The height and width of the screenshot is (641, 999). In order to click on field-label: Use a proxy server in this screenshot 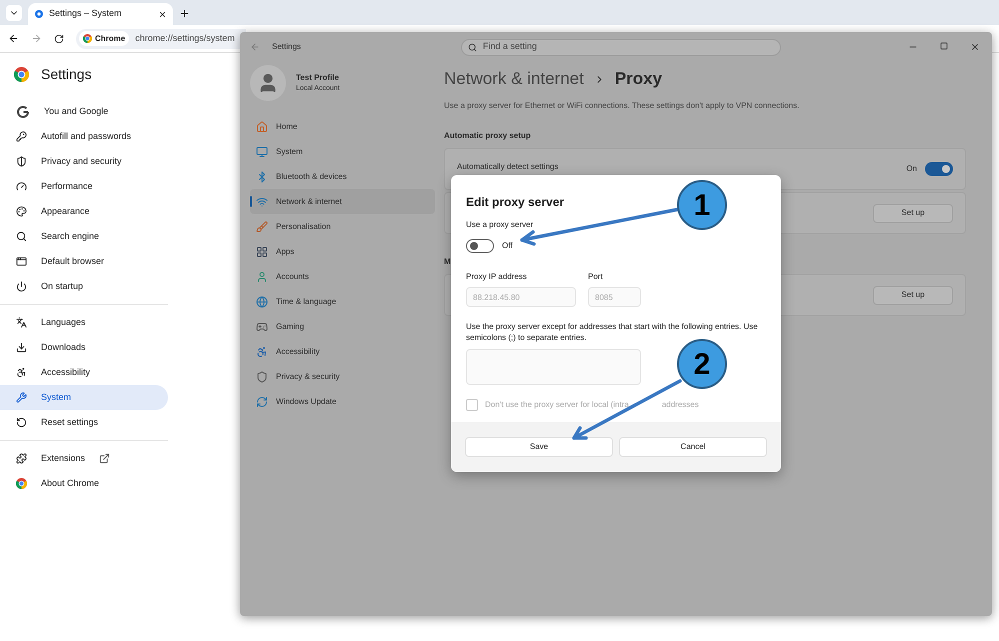, I will do `click(500, 225)`.